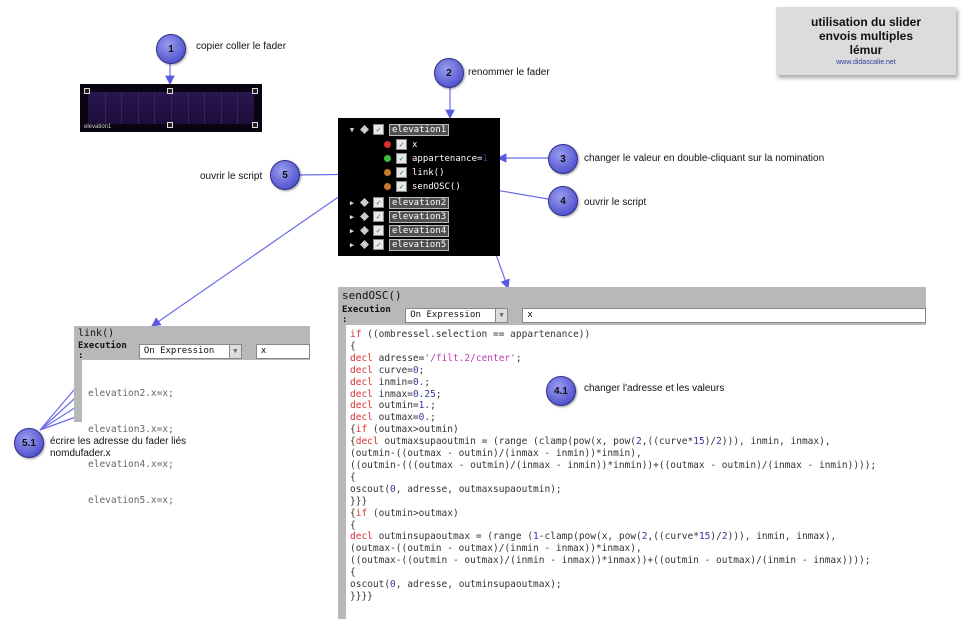 This screenshot has width=963, height=628. What do you see at coordinates (387, 370) in the screenshot?
I see `code-line: decl curve=0;` at bounding box center [387, 370].